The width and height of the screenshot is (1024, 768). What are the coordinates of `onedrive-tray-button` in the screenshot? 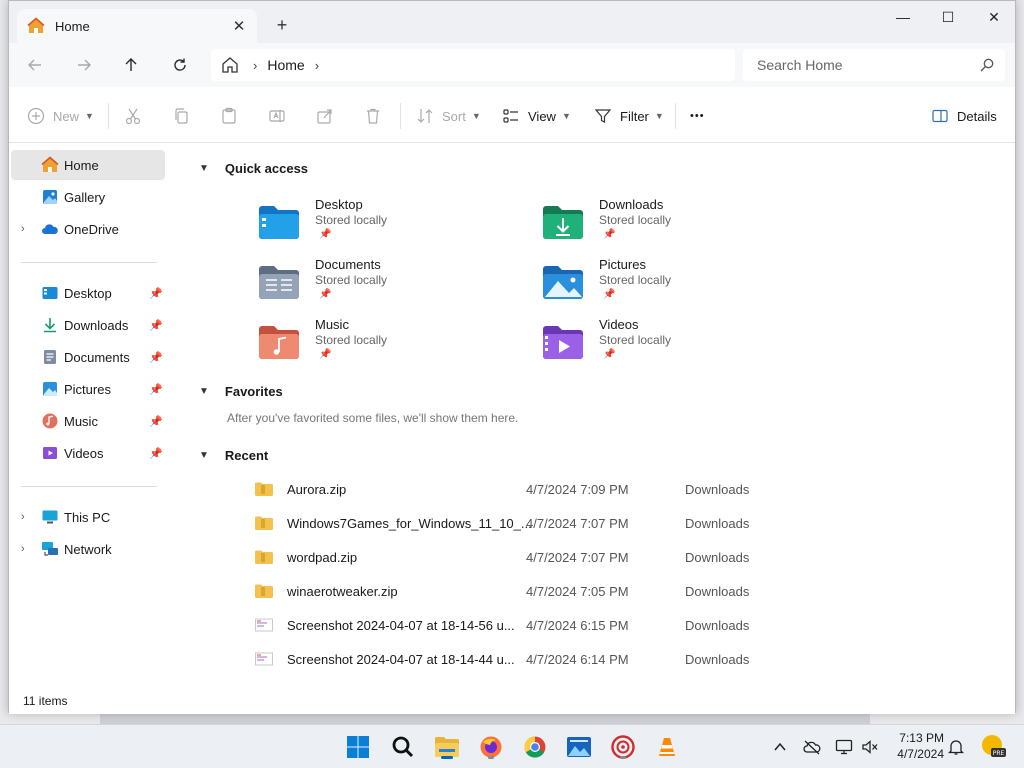 It's located at (812, 747).